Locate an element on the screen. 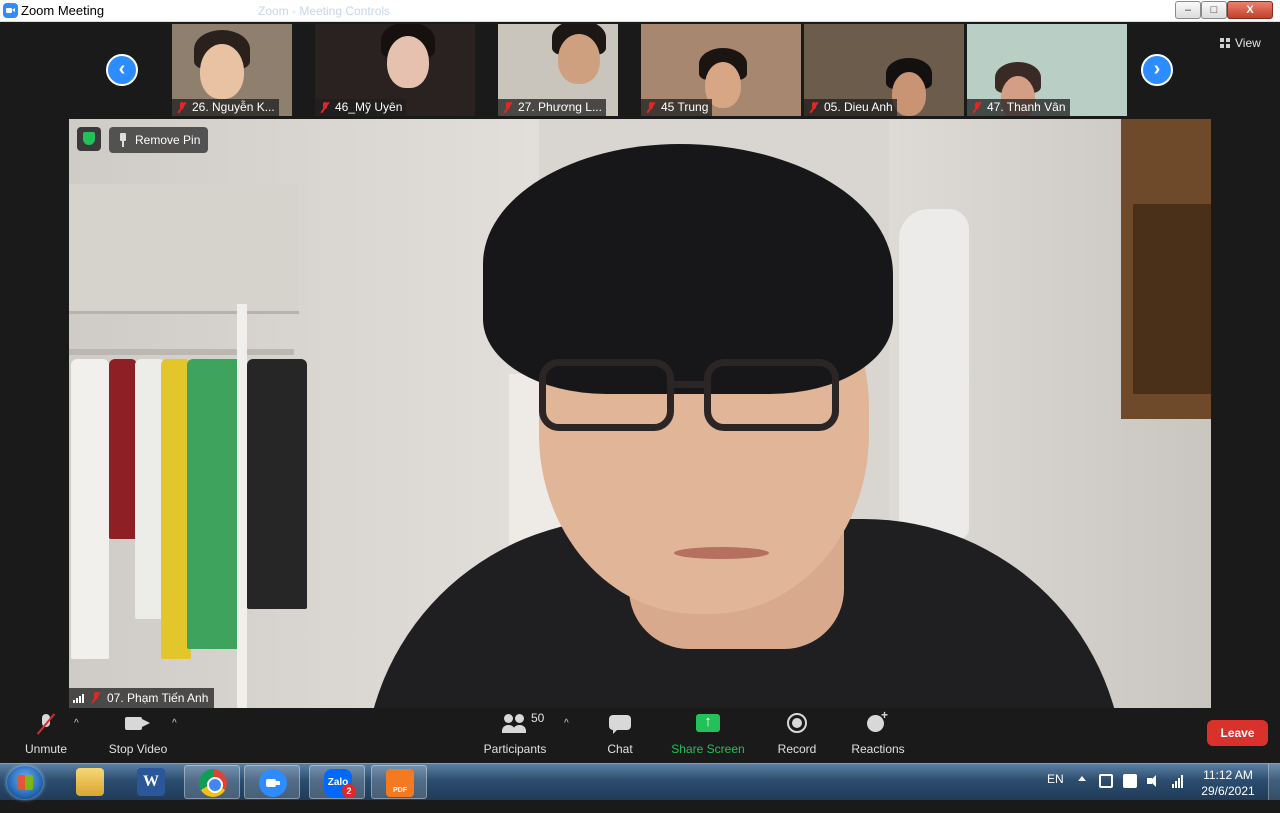  participant-thumbnail: 47. Thanh Vân is located at coordinates (1047, 70).